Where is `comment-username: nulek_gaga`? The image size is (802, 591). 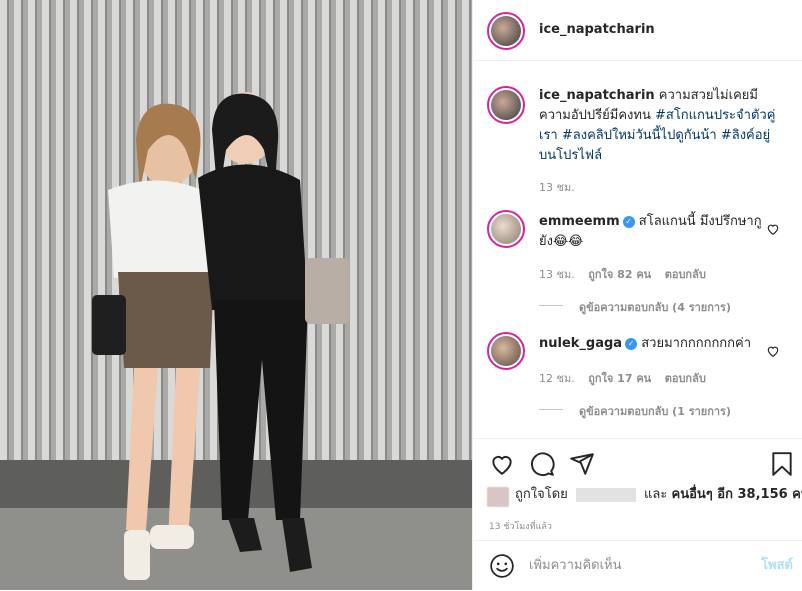
comment-username: nulek_gaga is located at coordinates (580, 343).